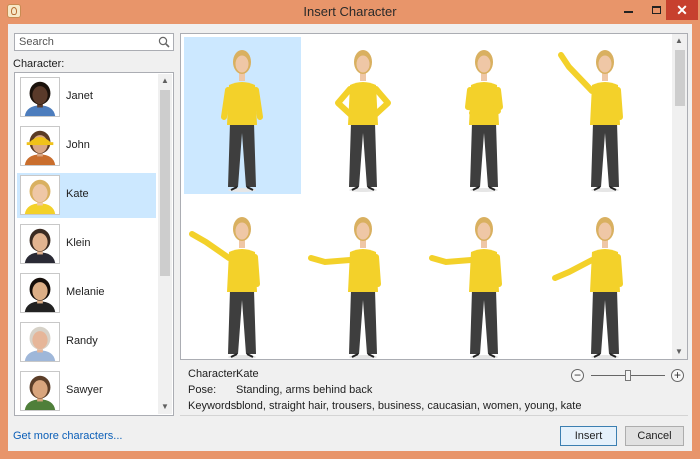 This screenshot has width=700, height=459. I want to click on minimize-button, so click(628, 10).